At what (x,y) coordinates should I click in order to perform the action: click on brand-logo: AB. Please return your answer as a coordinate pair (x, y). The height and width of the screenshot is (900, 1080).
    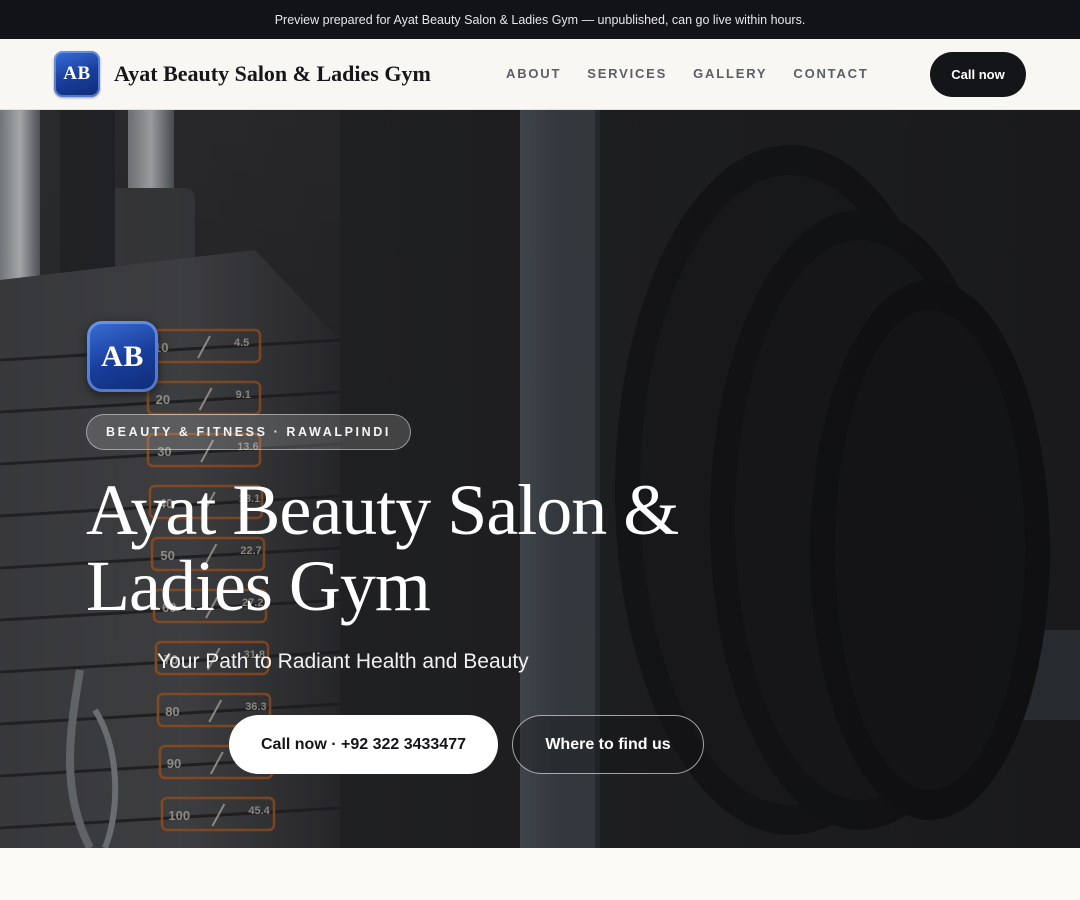
    Looking at the image, I should click on (77, 74).